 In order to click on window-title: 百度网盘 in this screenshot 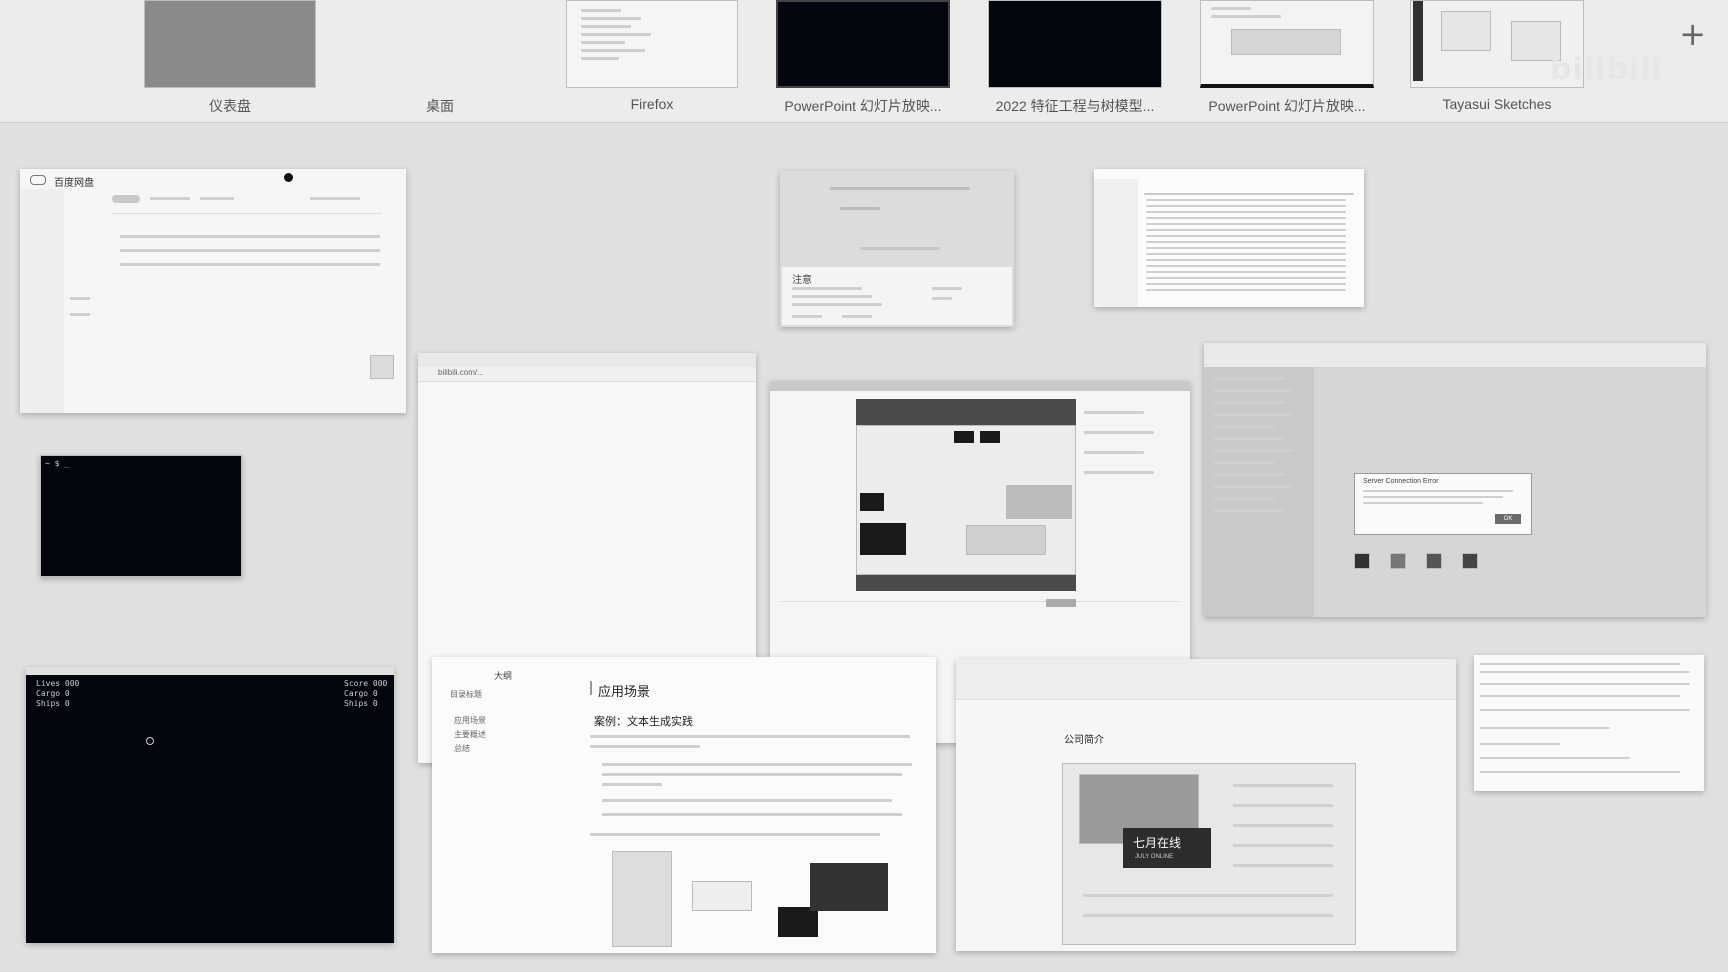, I will do `click(74, 183)`.